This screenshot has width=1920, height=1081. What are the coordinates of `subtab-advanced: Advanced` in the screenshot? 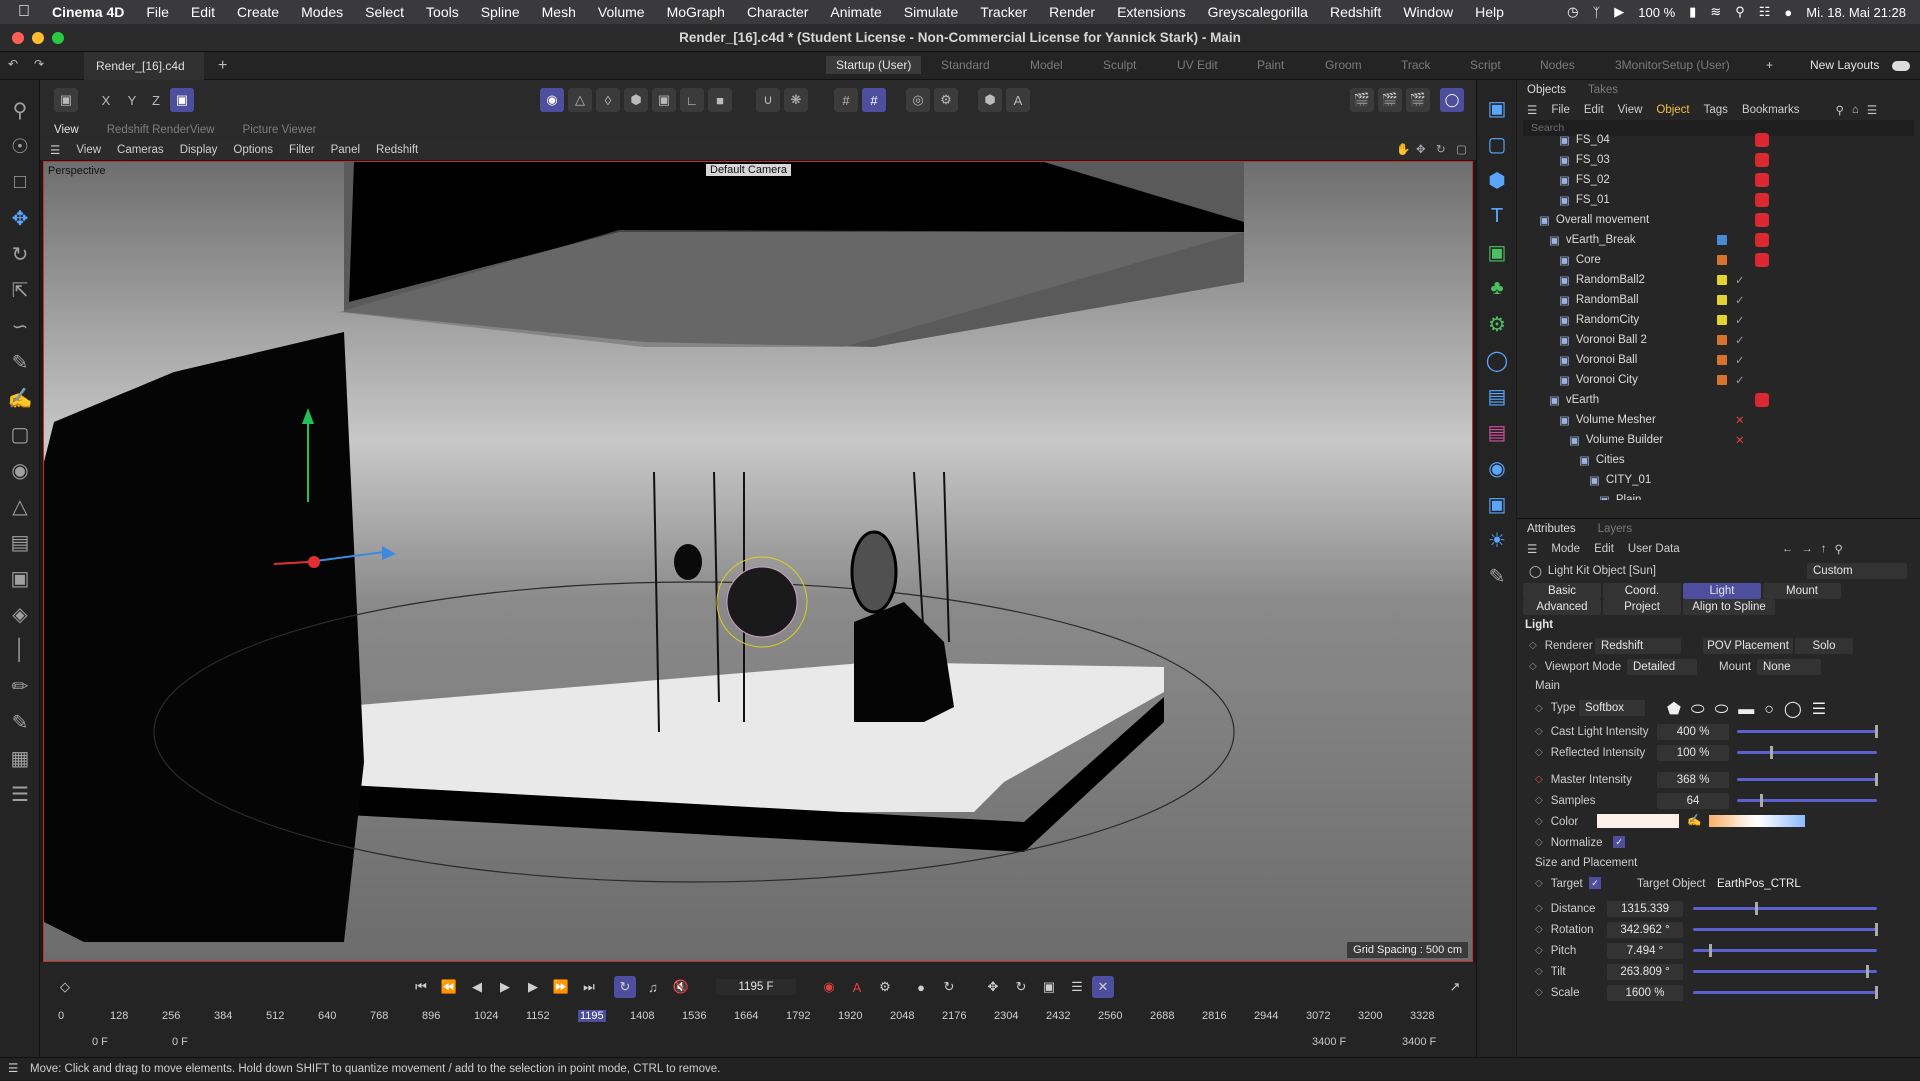 It's located at (1562, 607).